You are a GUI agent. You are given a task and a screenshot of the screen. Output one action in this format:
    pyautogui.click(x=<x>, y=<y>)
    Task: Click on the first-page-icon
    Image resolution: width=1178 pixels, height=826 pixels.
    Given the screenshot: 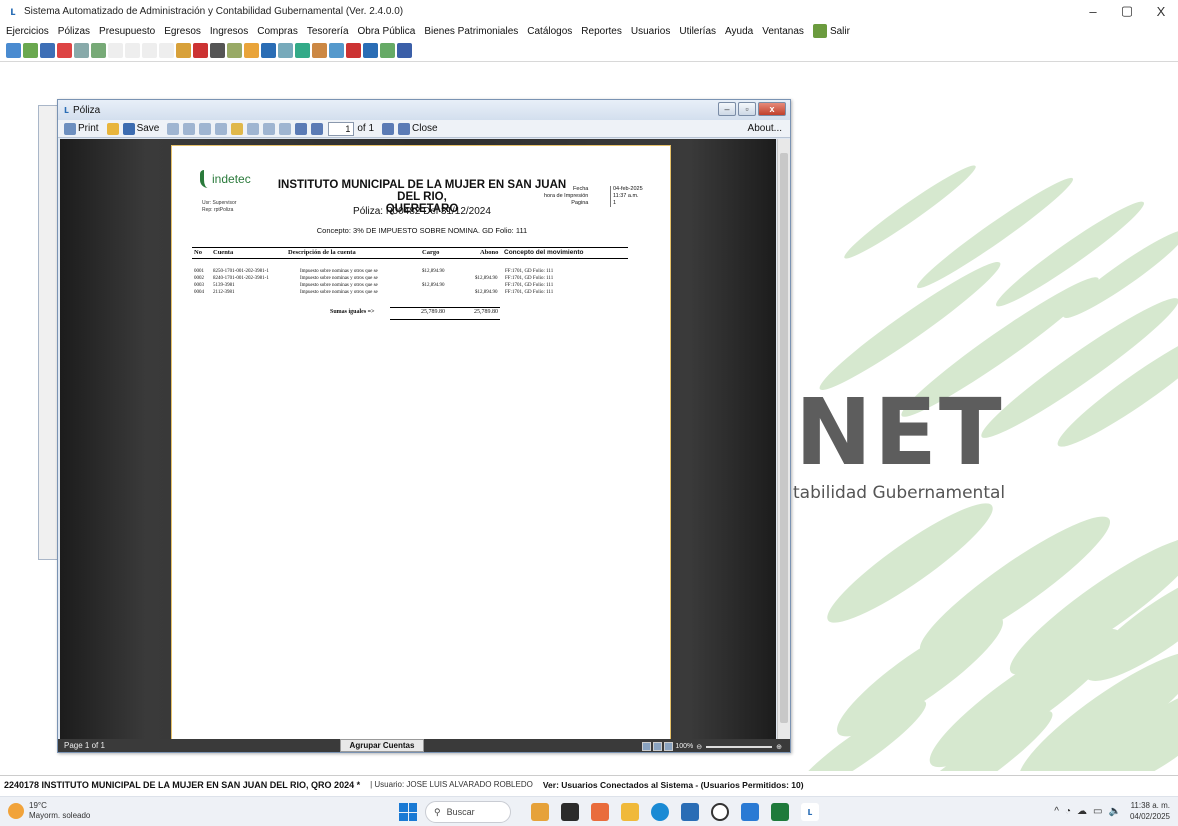 What is the action you would take?
    pyautogui.click(x=301, y=128)
    